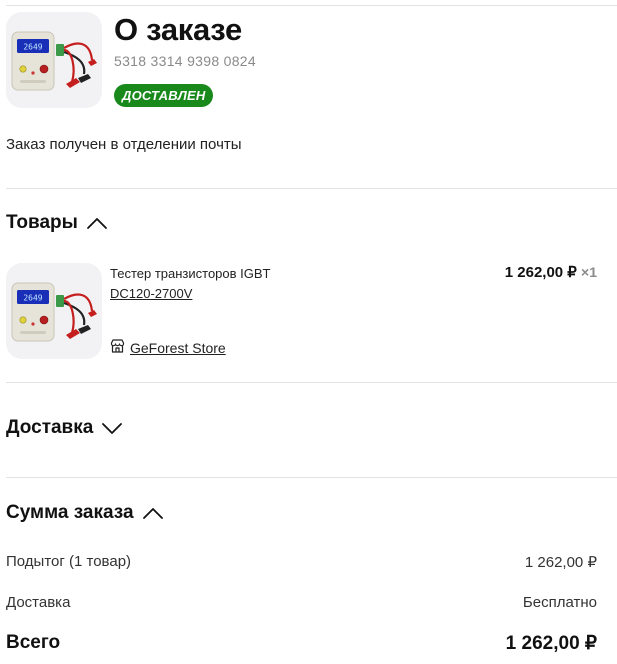 The height and width of the screenshot is (664, 617). What do you see at coordinates (185, 61) in the screenshot?
I see `order-number: 5318 3314 9398 0824` at bounding box center [185, 61].